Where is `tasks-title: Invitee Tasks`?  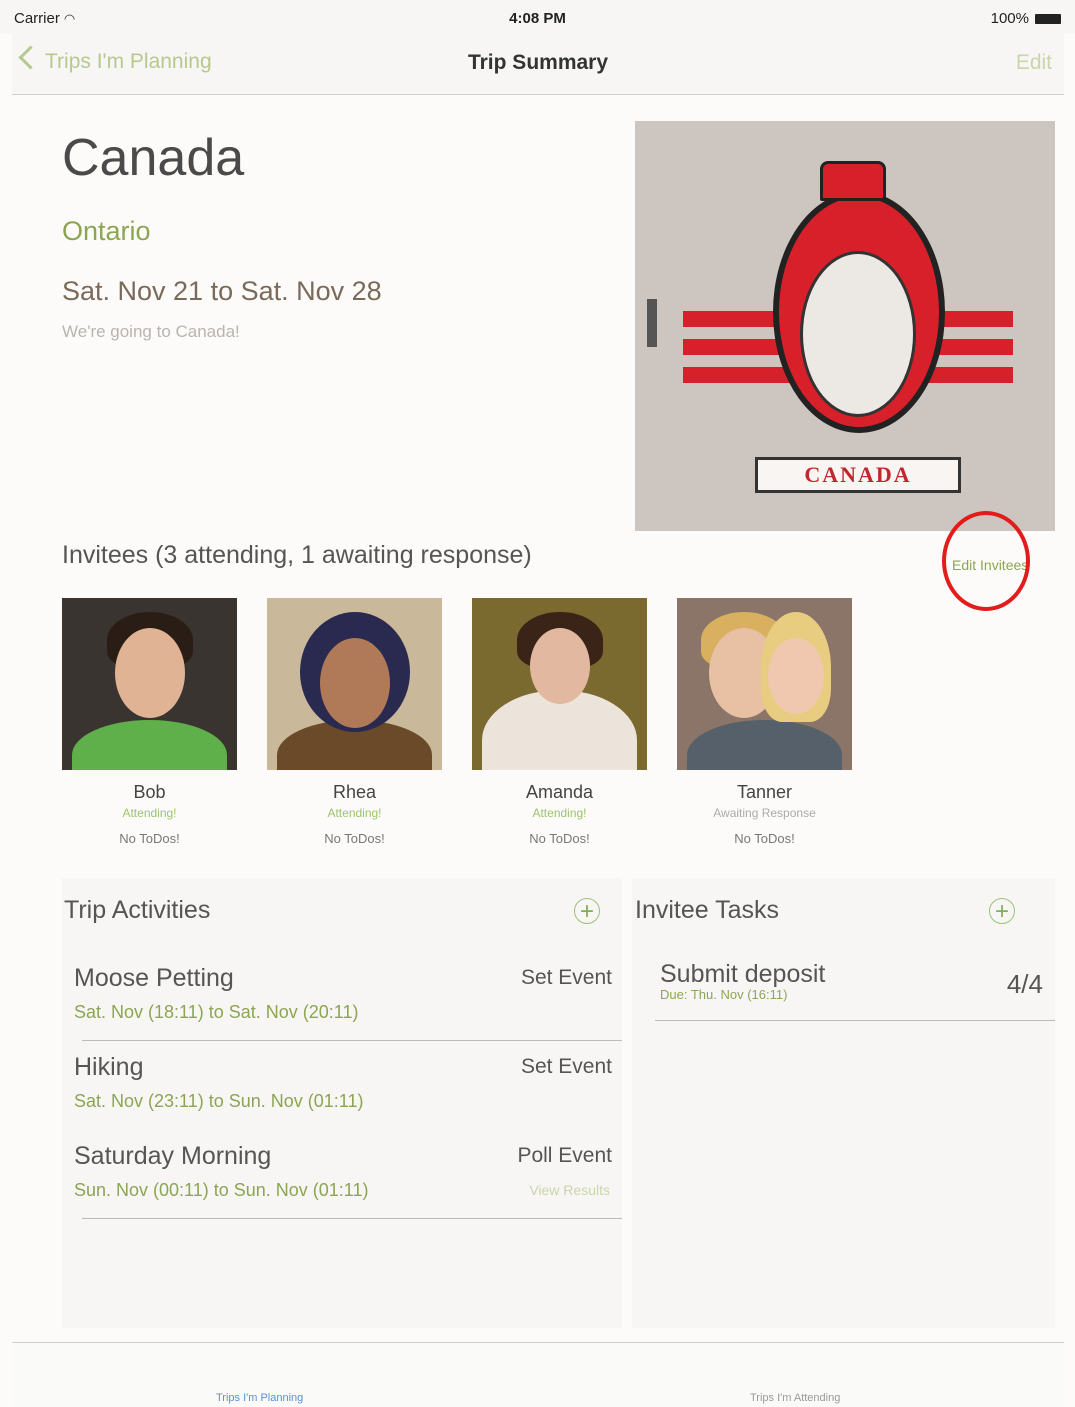
tasks-title: Invitee Tasks is located at coordinates (707, 910).